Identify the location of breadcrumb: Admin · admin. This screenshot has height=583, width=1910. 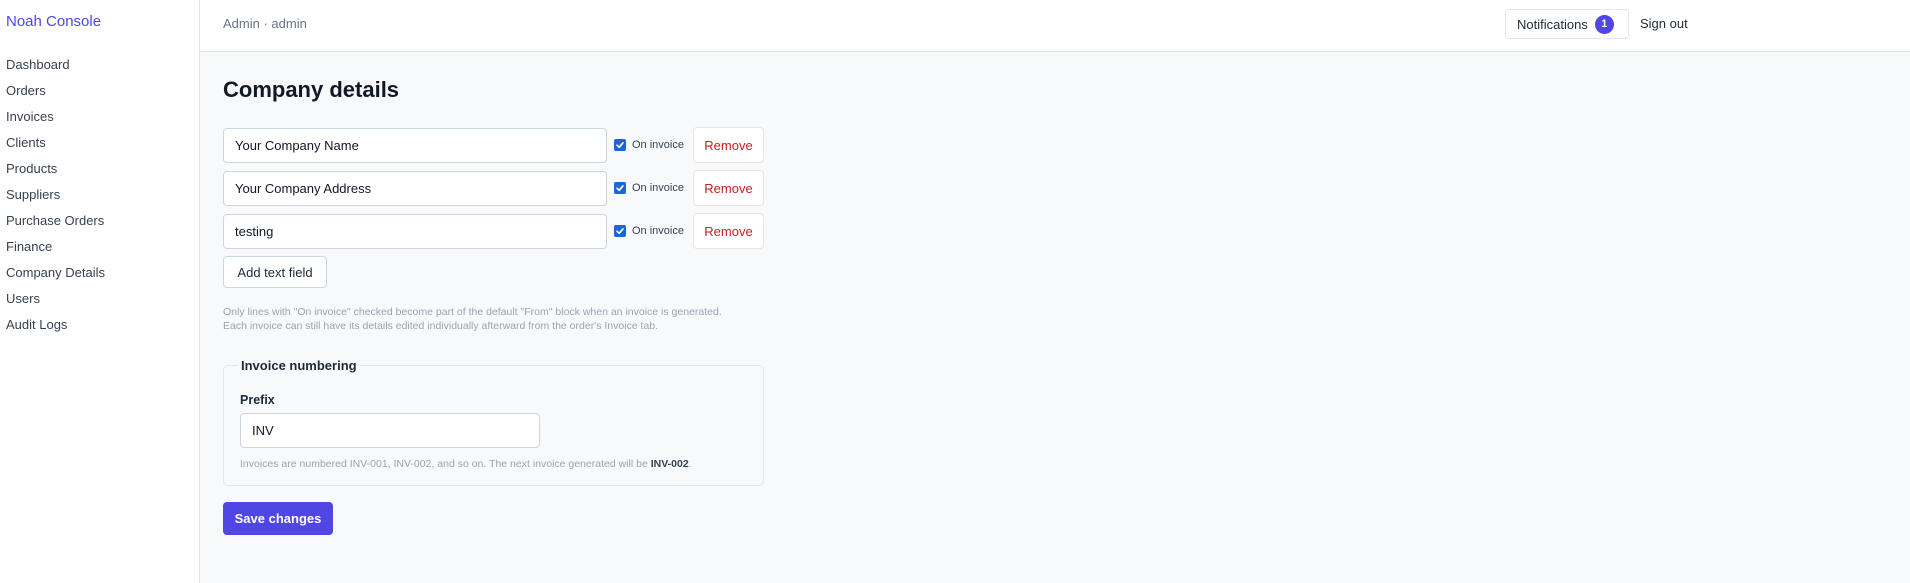
(265, 23).